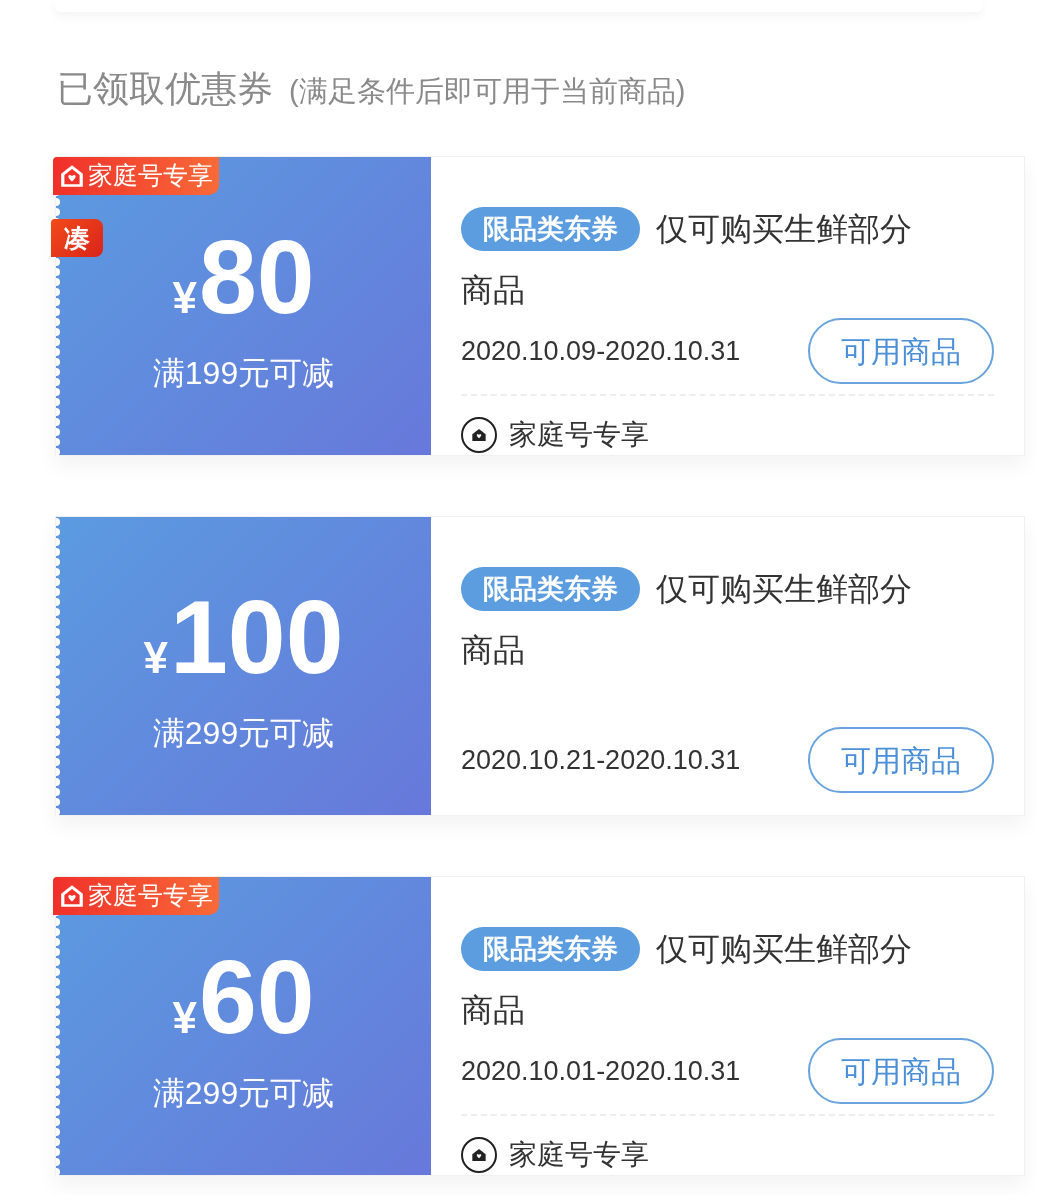  Describe the element at coordinates (77, 238) in the screenshot. I see `stack-badge: 凑` at that location.